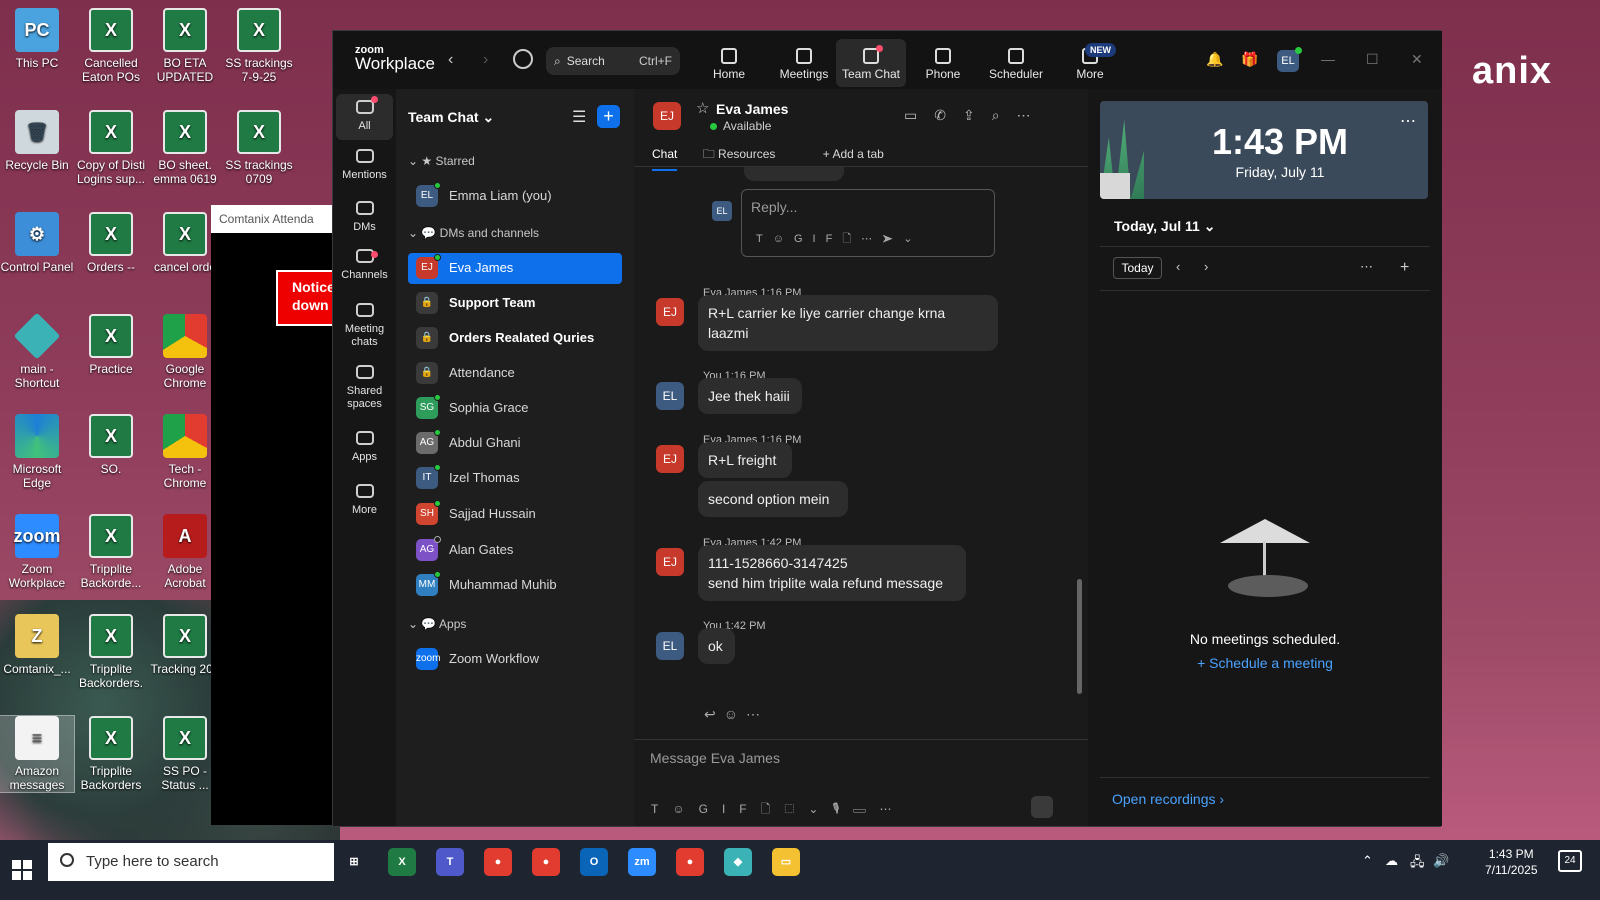 This screenshot has width=1600, height=900. Describe the element at coordinates (515, 443) in the screenshot. I see `list-item: AG Abdul Ghani` at that location.